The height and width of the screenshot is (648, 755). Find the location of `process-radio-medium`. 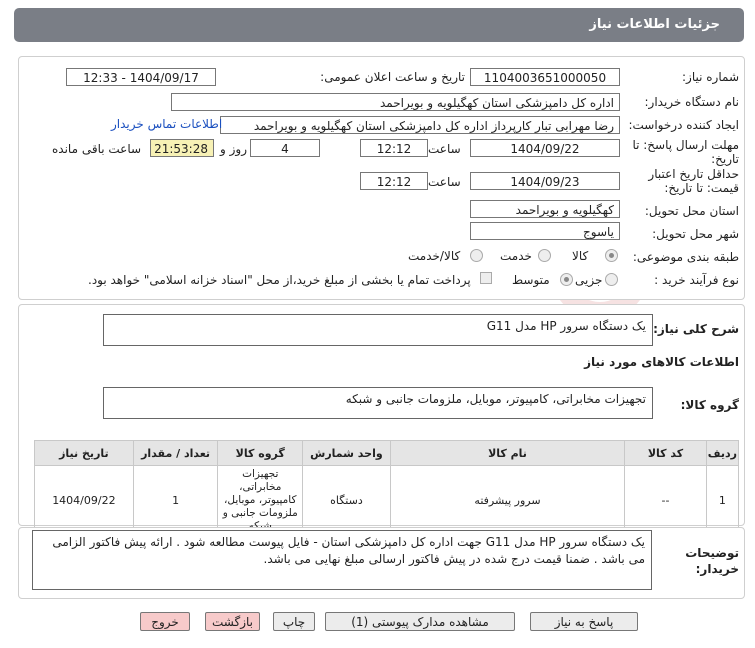

process-radio-medium is located at coordinates (566, 279).